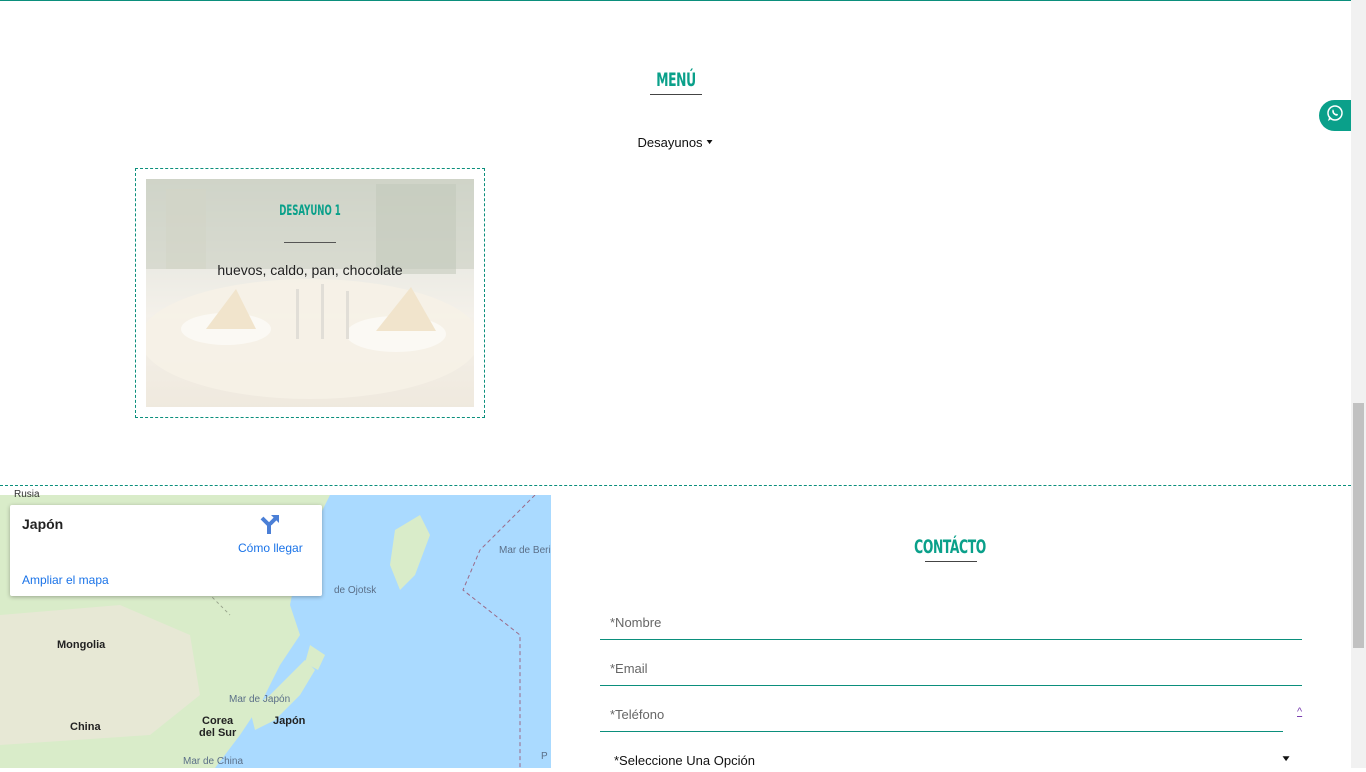 The width and height of the screenshot is (1366, 772). What do you see at coordinates (1358, 384) in the screenshot?
I see `page-scrollbar` at bounding box center [1358, 384].